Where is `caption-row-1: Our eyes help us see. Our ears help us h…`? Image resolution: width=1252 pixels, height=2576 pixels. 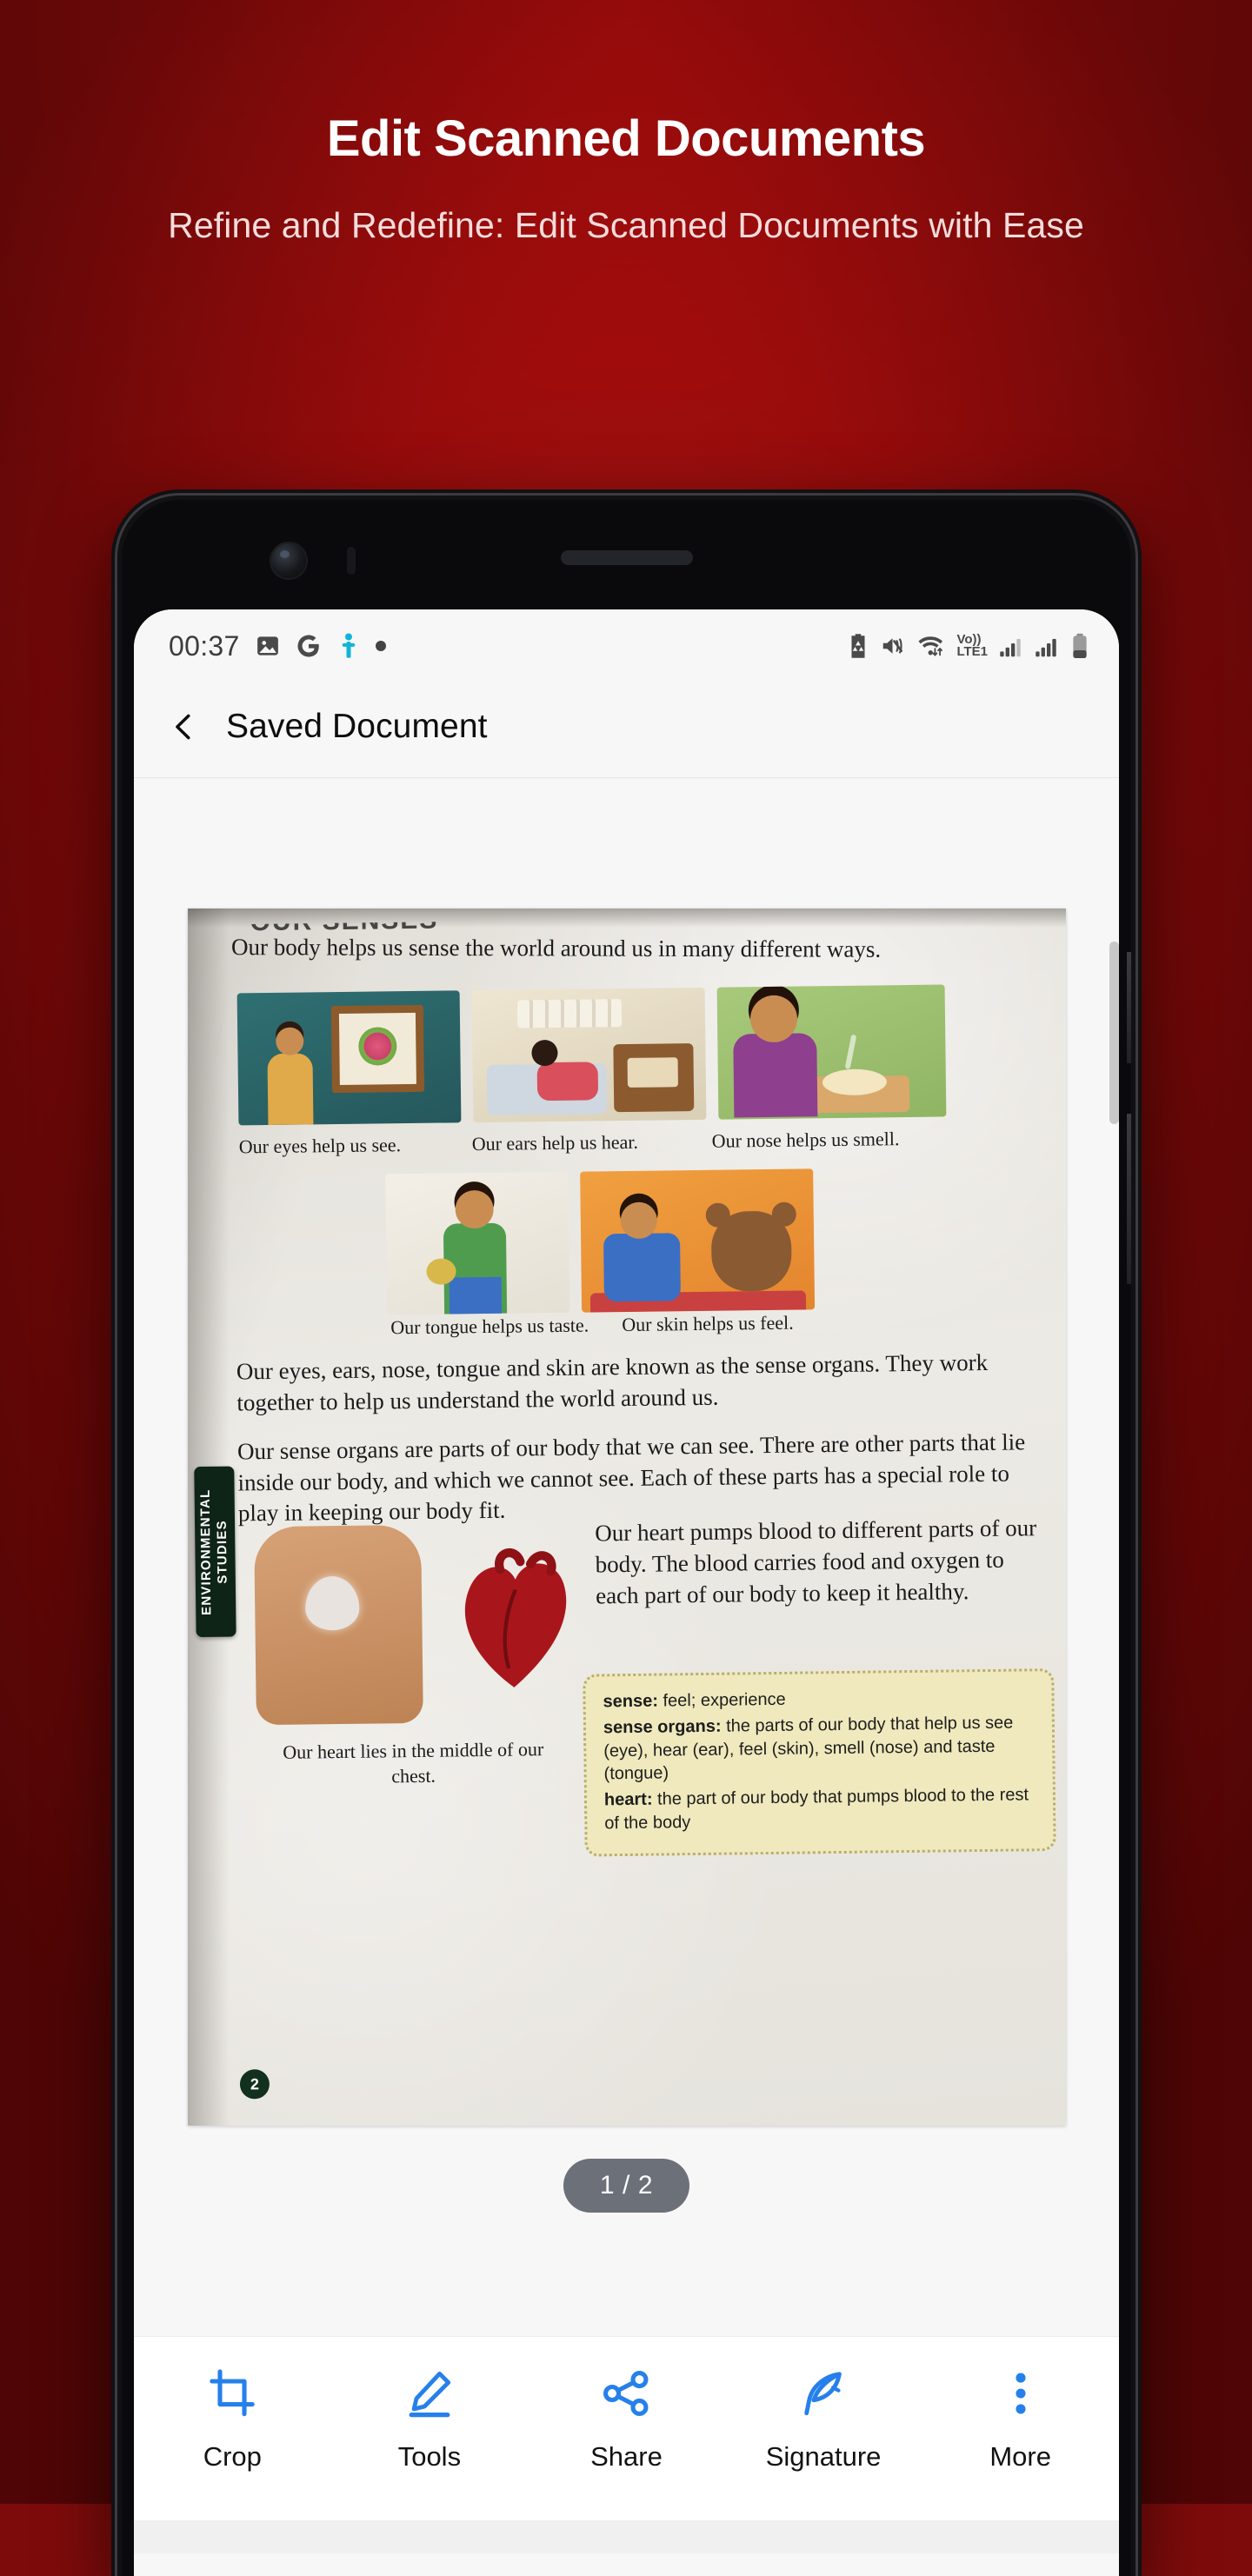 caption-row-1: Our eyes help us see. Our ears help us h… is located at coordinates (643, 1142).